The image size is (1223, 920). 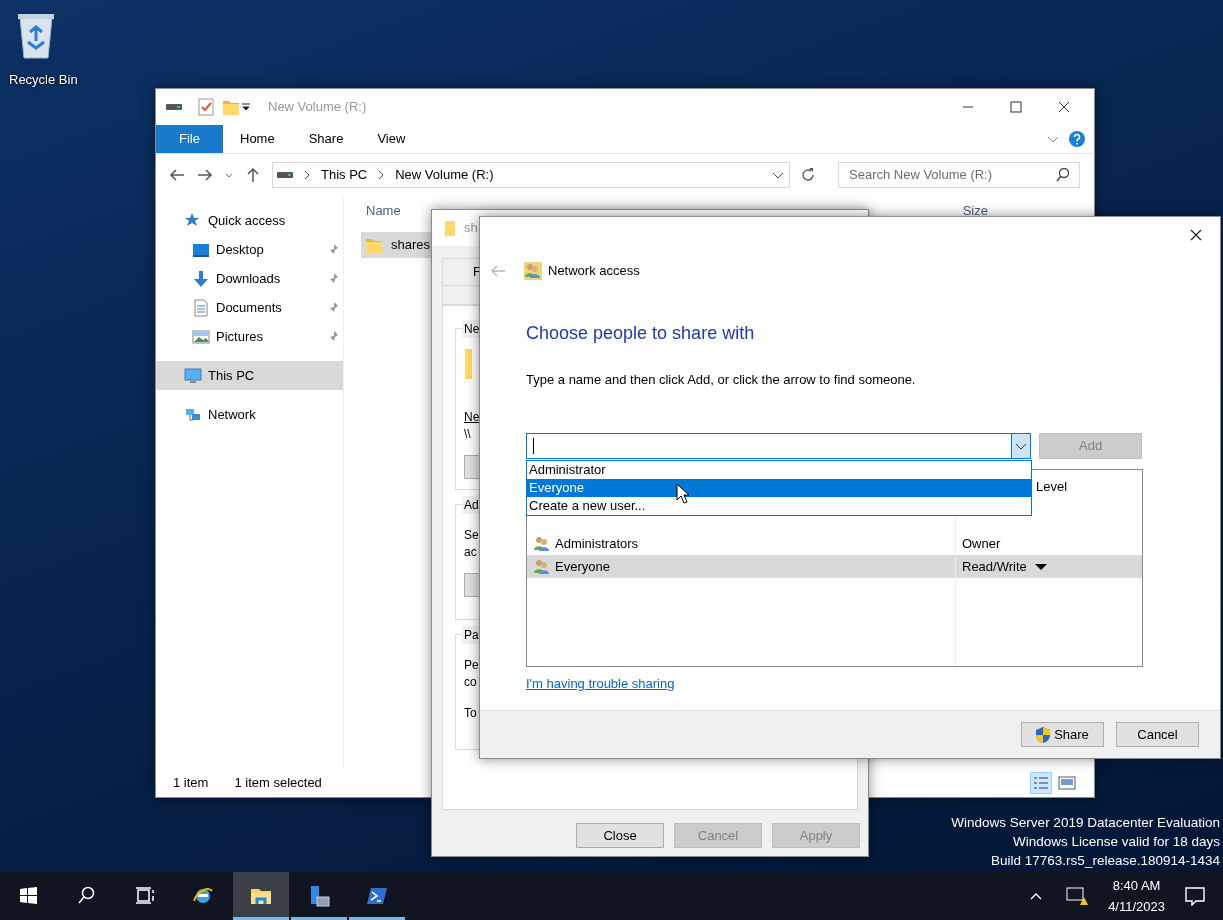 I want to click on dialog-title: Network access, so click(x=594, y=271).